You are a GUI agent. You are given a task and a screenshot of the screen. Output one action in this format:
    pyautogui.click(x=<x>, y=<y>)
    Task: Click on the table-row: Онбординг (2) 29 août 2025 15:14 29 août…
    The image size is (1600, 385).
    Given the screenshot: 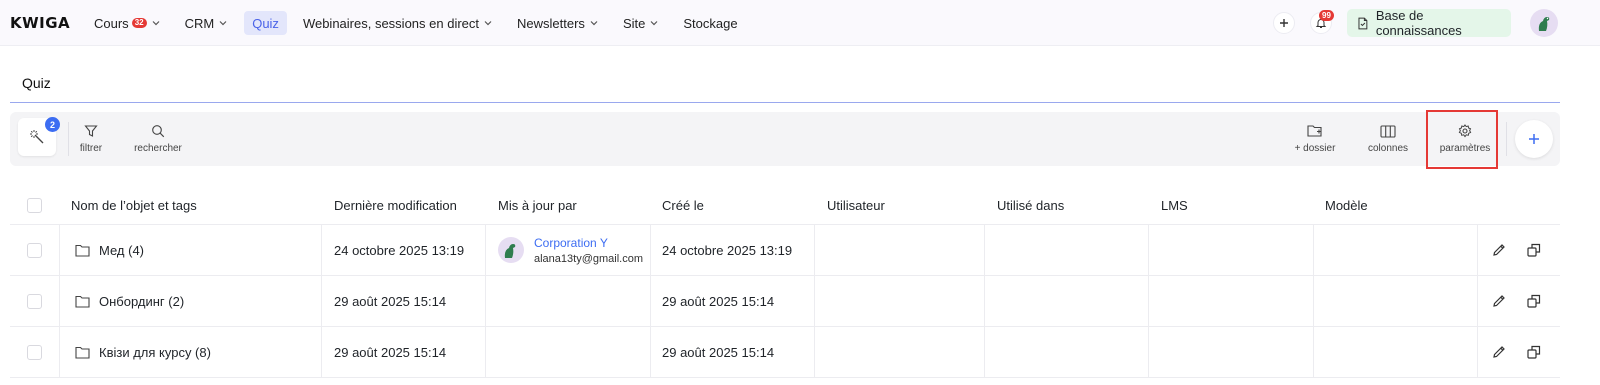 What is the action you would take?
    pyautogui.click(x=785, y=301)
    